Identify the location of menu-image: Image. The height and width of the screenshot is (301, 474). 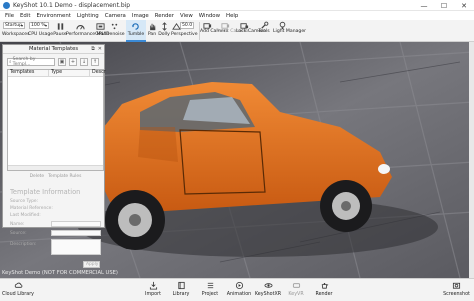
(140, 16).